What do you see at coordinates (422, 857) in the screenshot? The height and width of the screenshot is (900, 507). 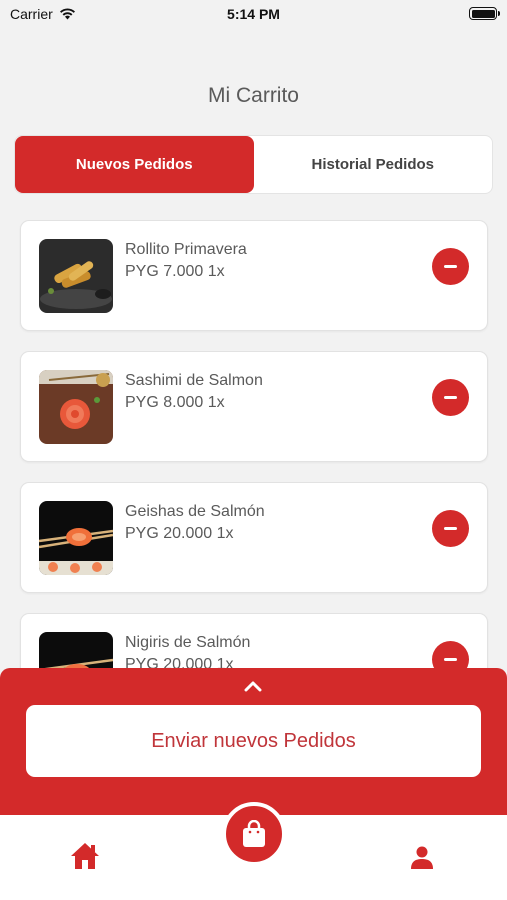 I see `user-icon` at bounding box center [422, 857].